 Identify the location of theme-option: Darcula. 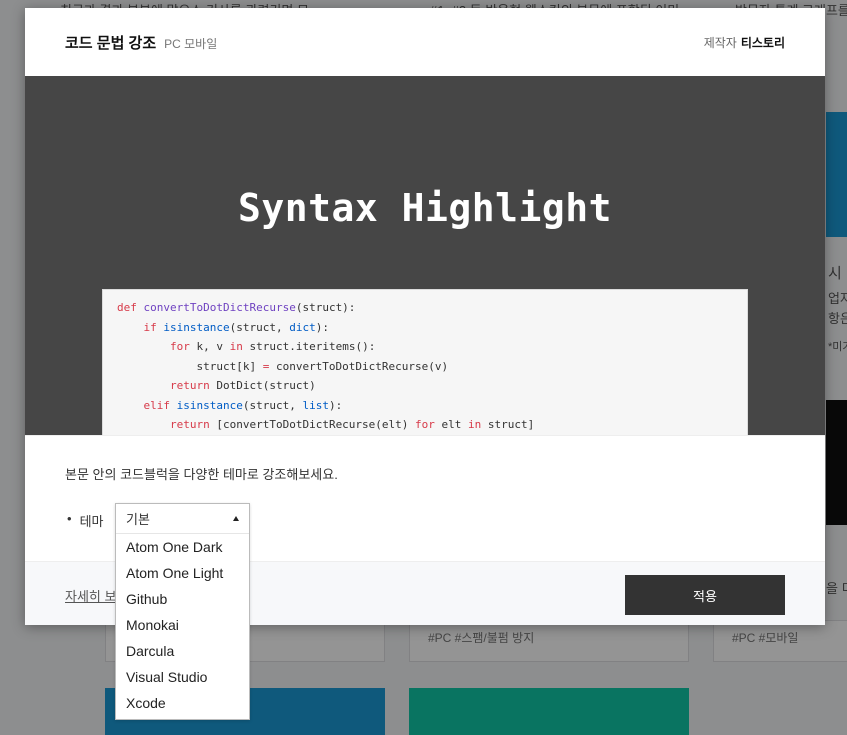
(182, 651).